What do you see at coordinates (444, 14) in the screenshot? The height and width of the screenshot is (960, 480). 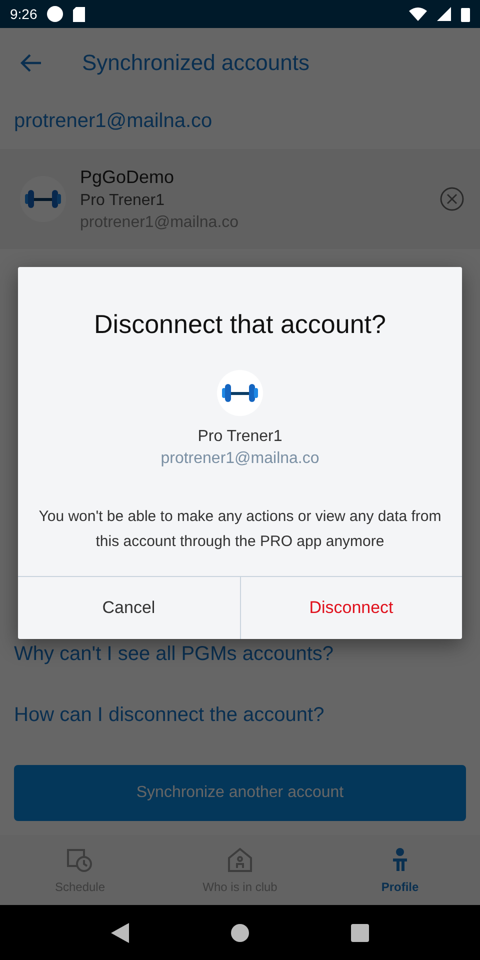 I see `signal-icon` at bounding box center [444, 14].